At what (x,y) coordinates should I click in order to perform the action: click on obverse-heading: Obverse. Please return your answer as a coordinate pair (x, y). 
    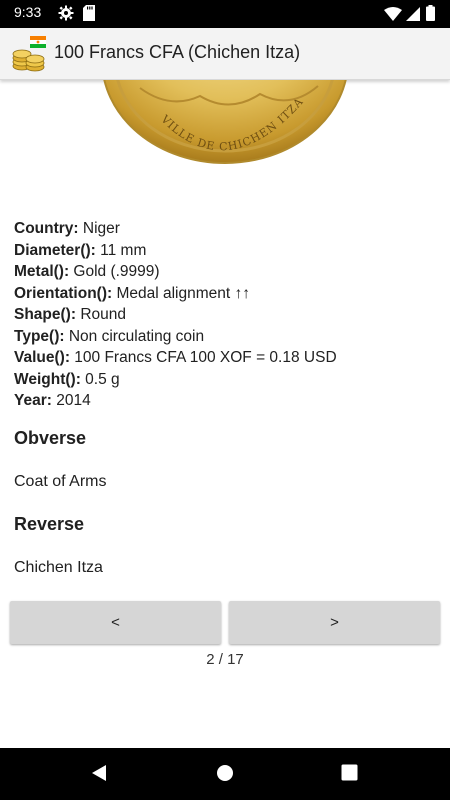
    Looking at the image, I should click on (50, 438).